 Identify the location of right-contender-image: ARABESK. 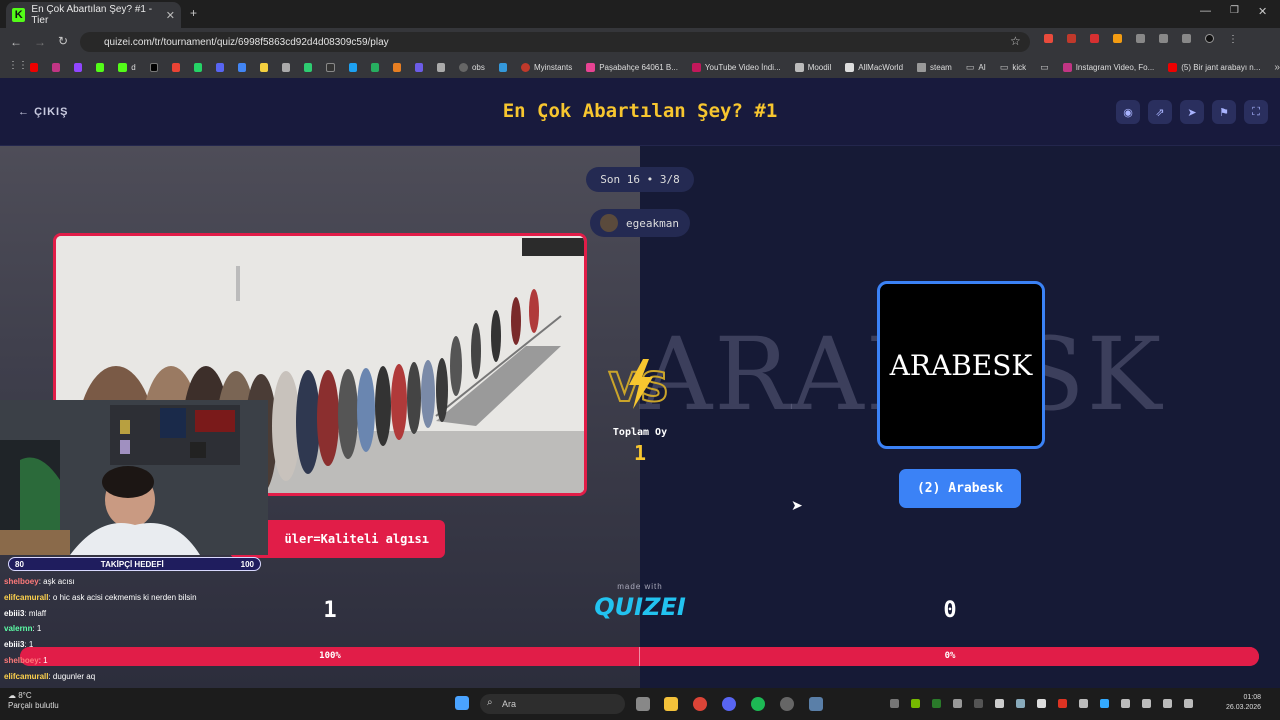
(961, 365).